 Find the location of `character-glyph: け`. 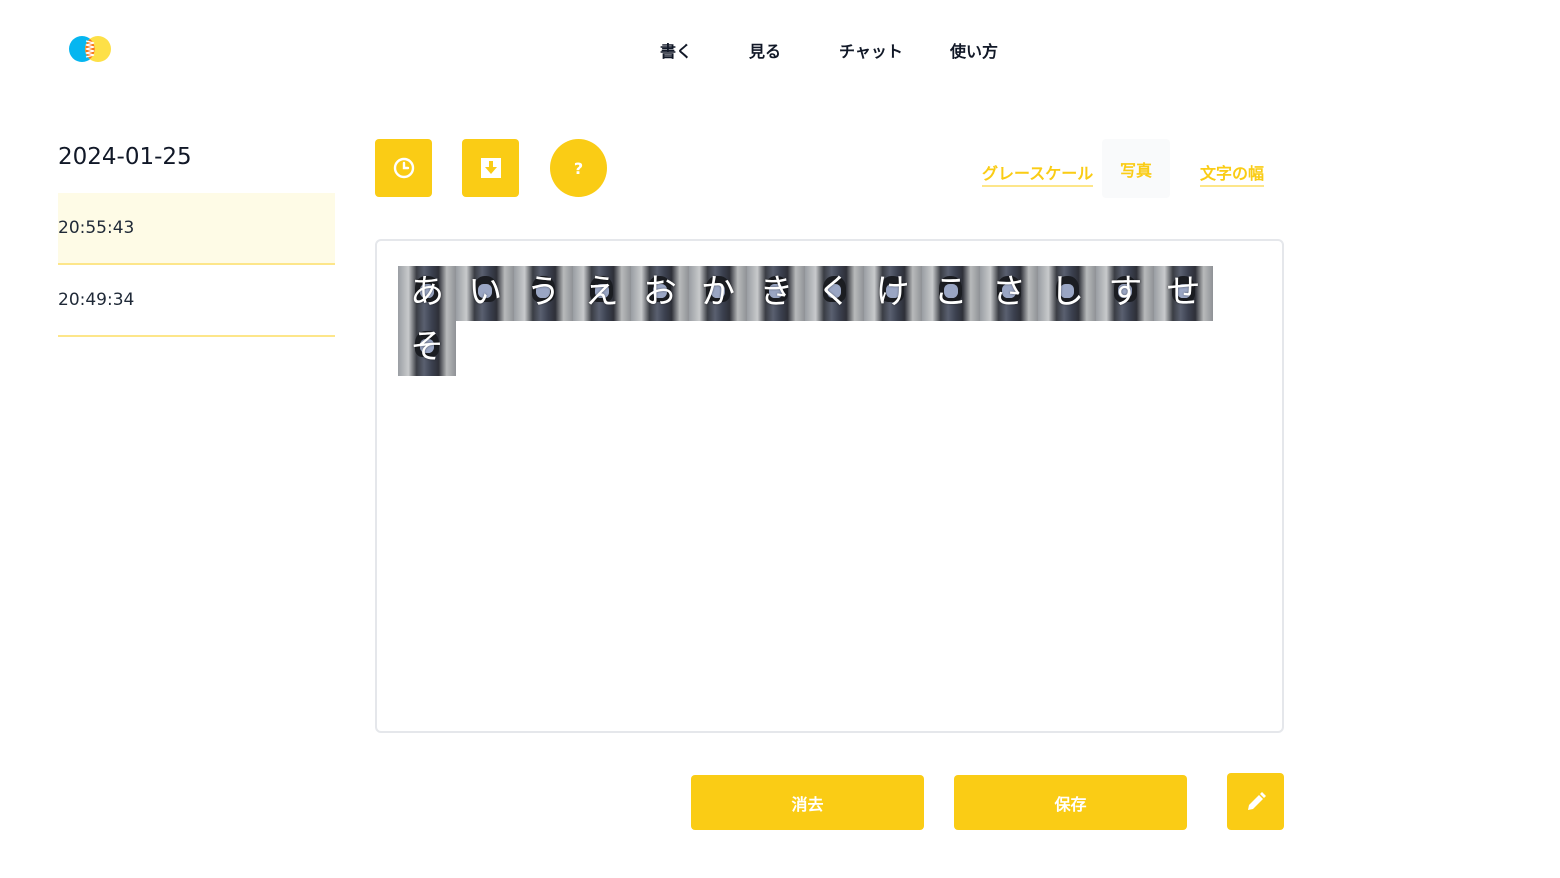

character-glyph: け is located at coordinates (892, 292).